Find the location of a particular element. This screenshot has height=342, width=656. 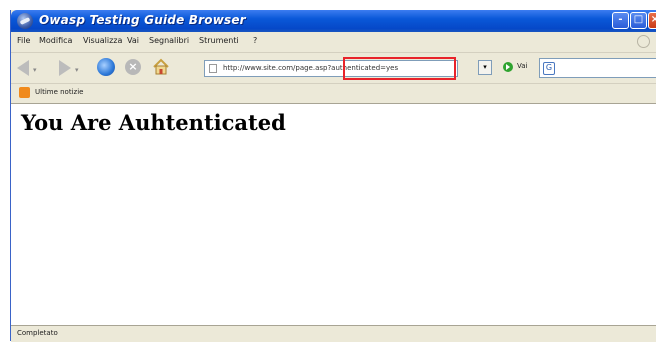

go-button-label: Vai is located at coordinates (522, 66).